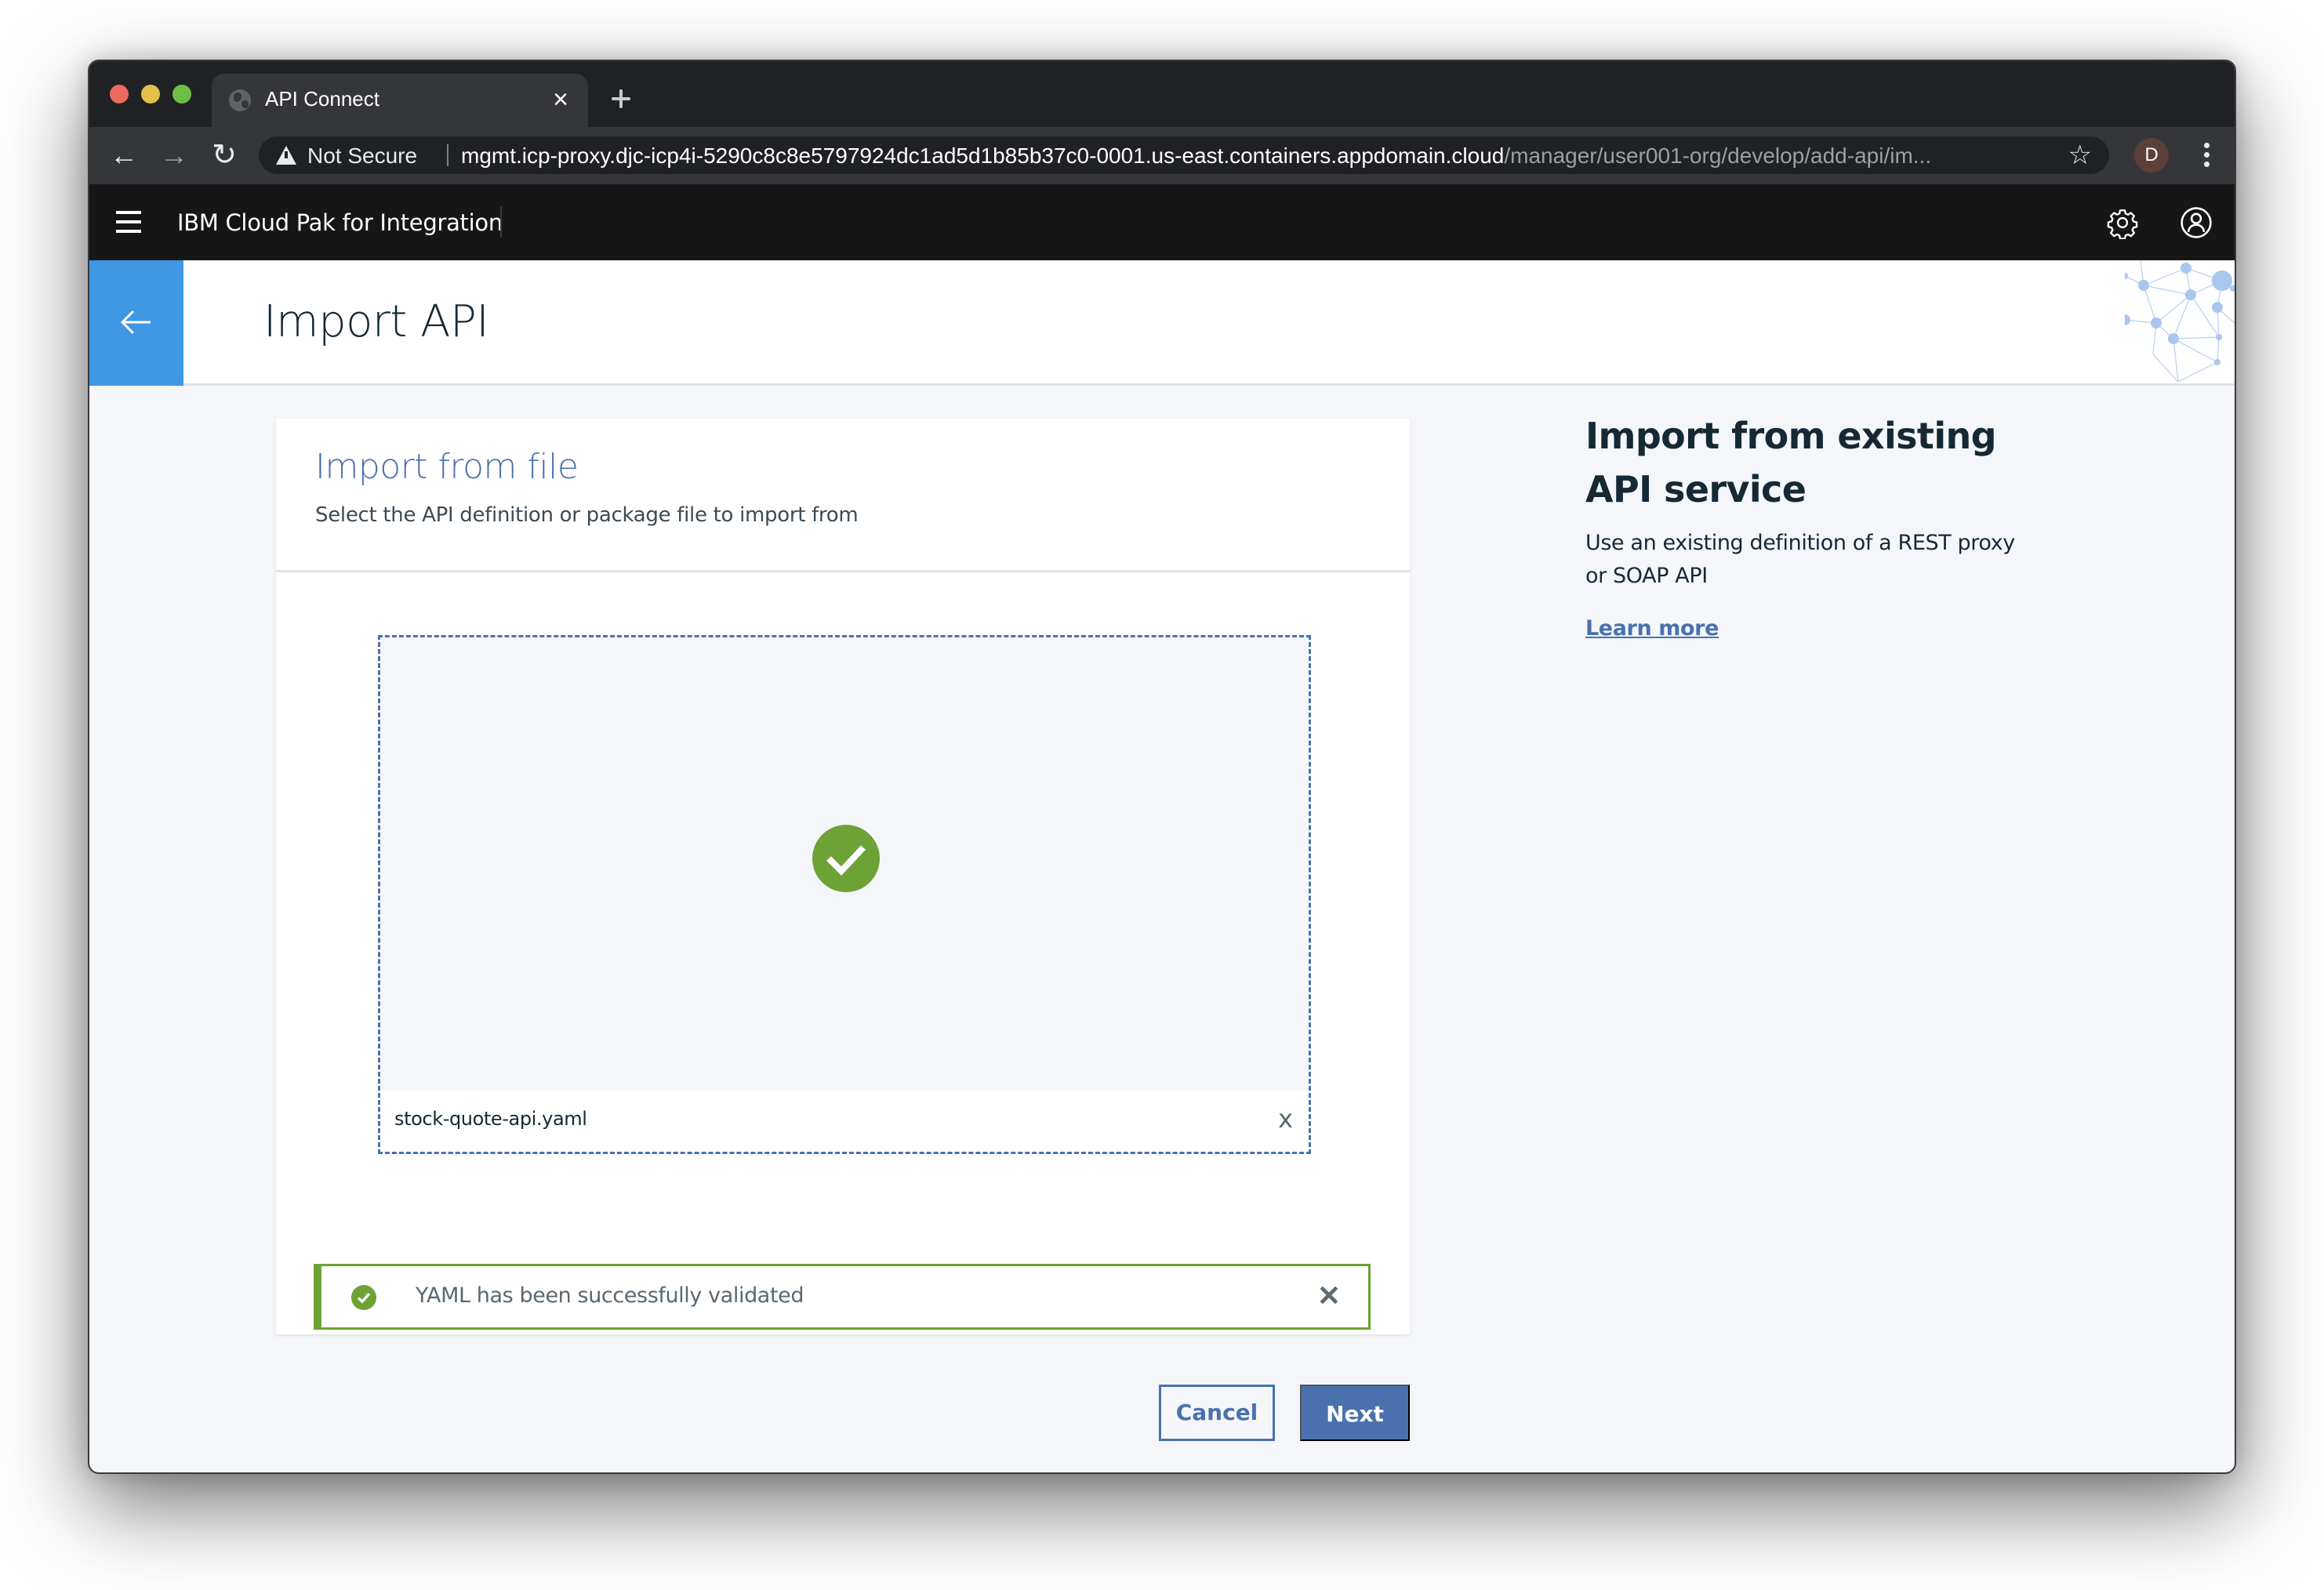 Image resolution: width=2324 pixels, height=1590 pixels. What do you see at coordinates (128, 222) in the screenshot?
I see `hamburger-menu-icon` at bounding box center [128, 222].